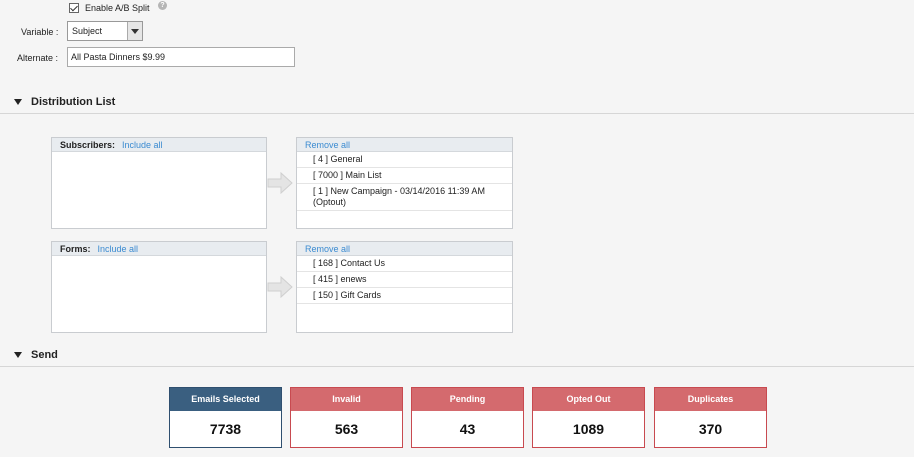 The height and width of the screenshot is (457, 914). What do you see at coordinates (467, 429) in the screenshot?
I see `stat-card-value: 43` at bounding box center [467, 429].